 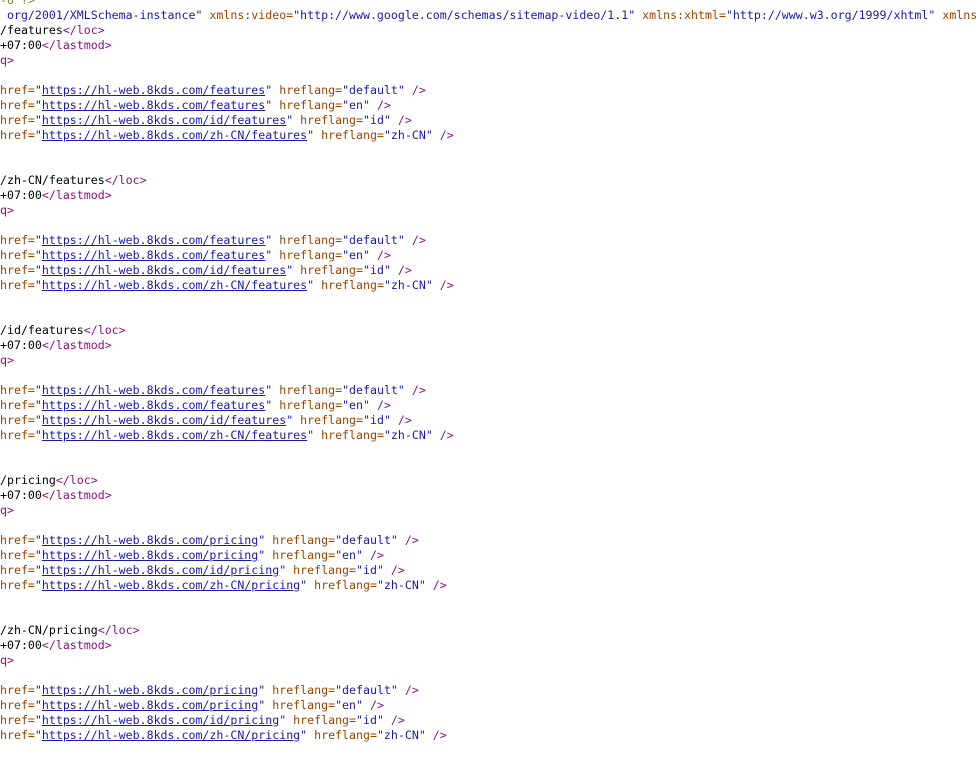 I want to click on source-line: /id/features</loc>, so click(x=63, y=330).